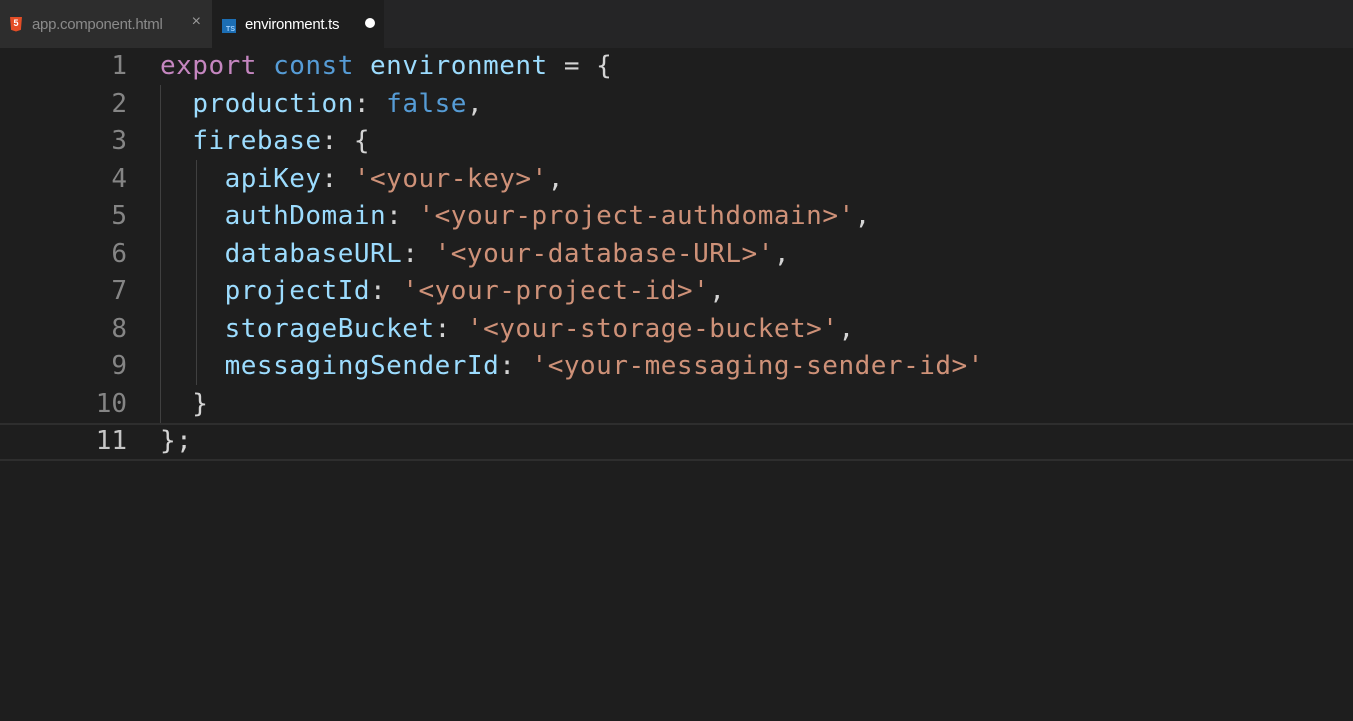 The image size is (1353, 721). Describe the element at coordinates (119, 366) in the screenshot. I see `line-number: 9` at that location.